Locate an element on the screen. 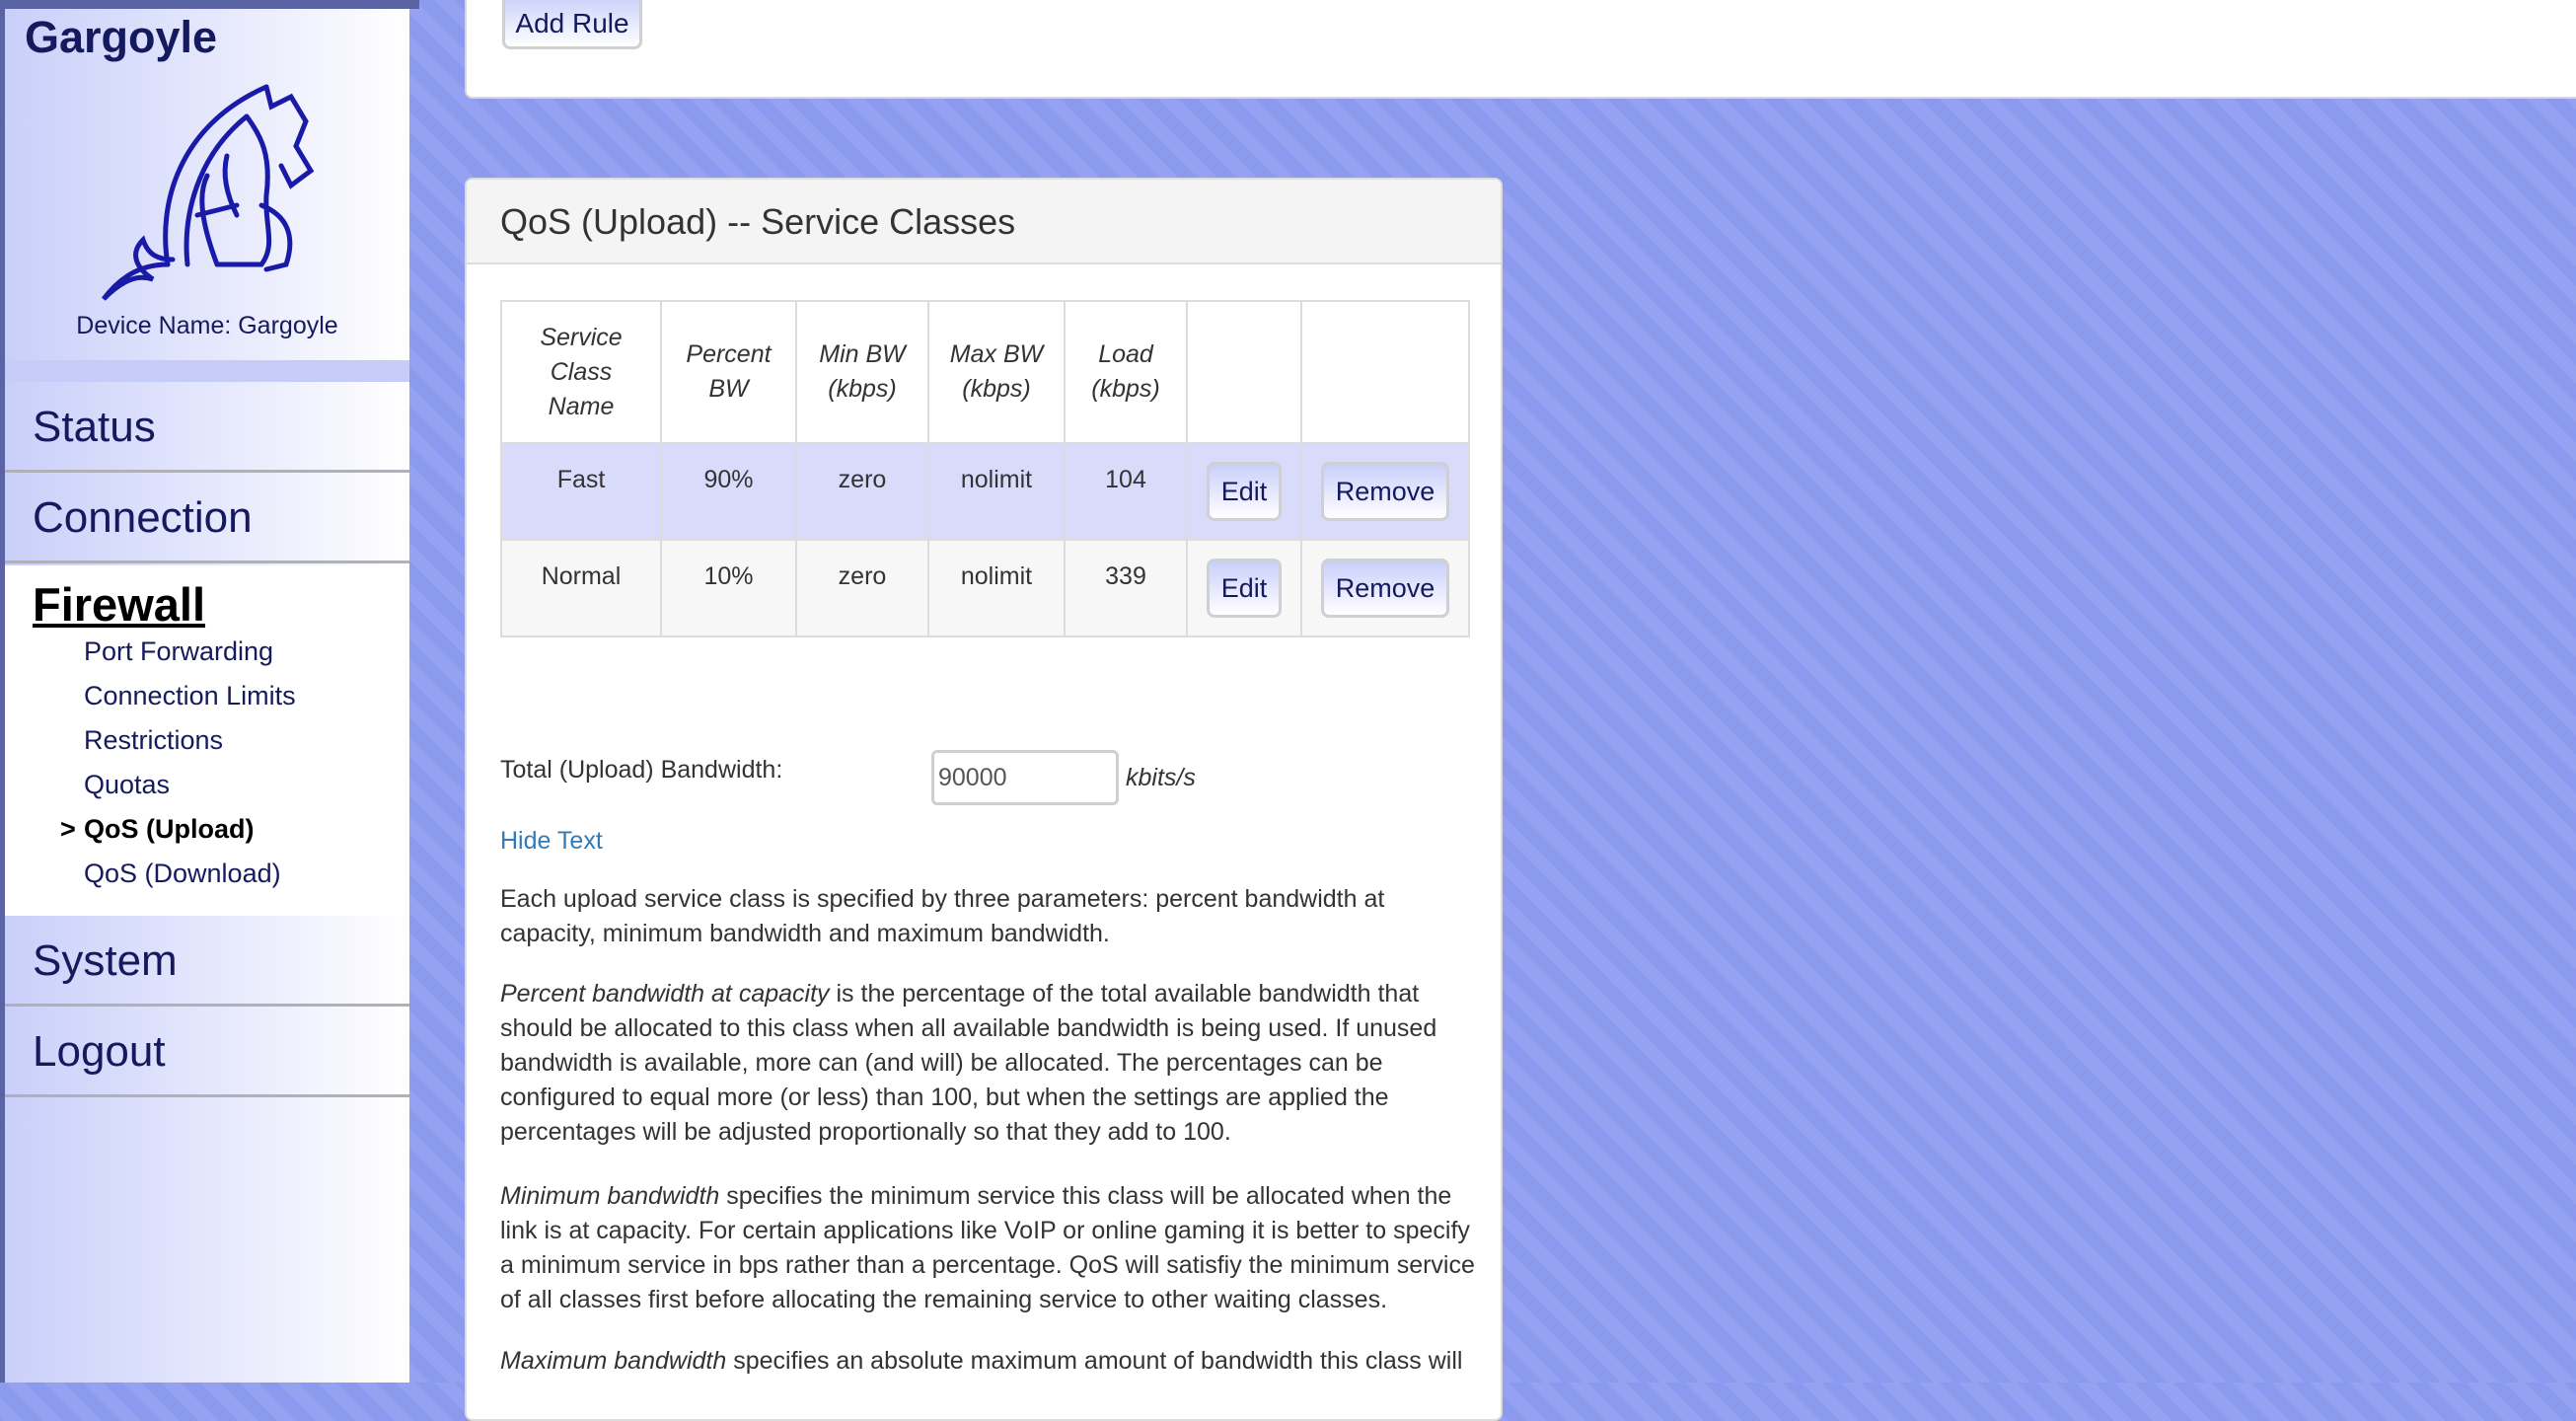 The width and height of the screenshot is (2576, 1421). col-header-line: Service is located at coordinates (581, 337).